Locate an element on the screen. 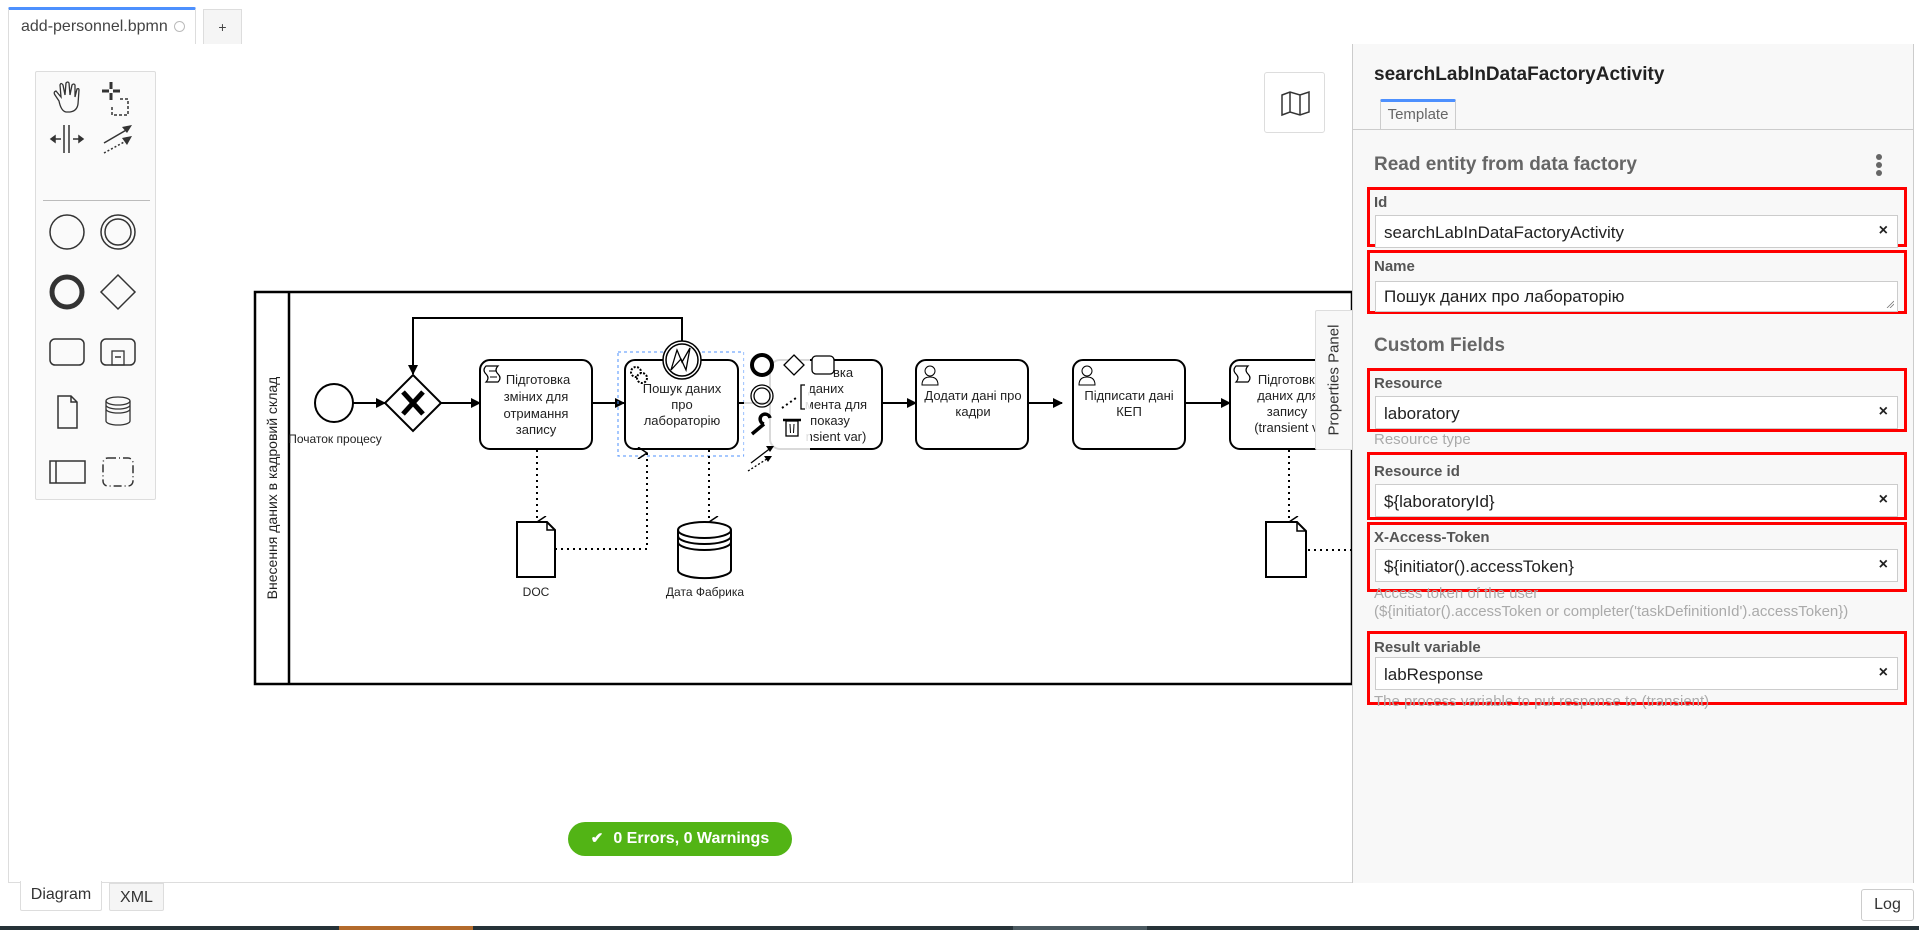 This screenshot has height=930, width=1919. palette is located at coordinates (95, 285).